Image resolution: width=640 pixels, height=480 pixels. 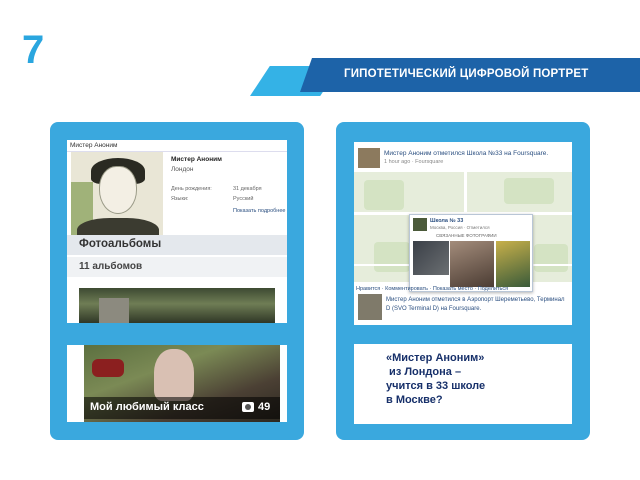 I want to click on albums-title: Фотоальбомы, so click(x=120, y=244).